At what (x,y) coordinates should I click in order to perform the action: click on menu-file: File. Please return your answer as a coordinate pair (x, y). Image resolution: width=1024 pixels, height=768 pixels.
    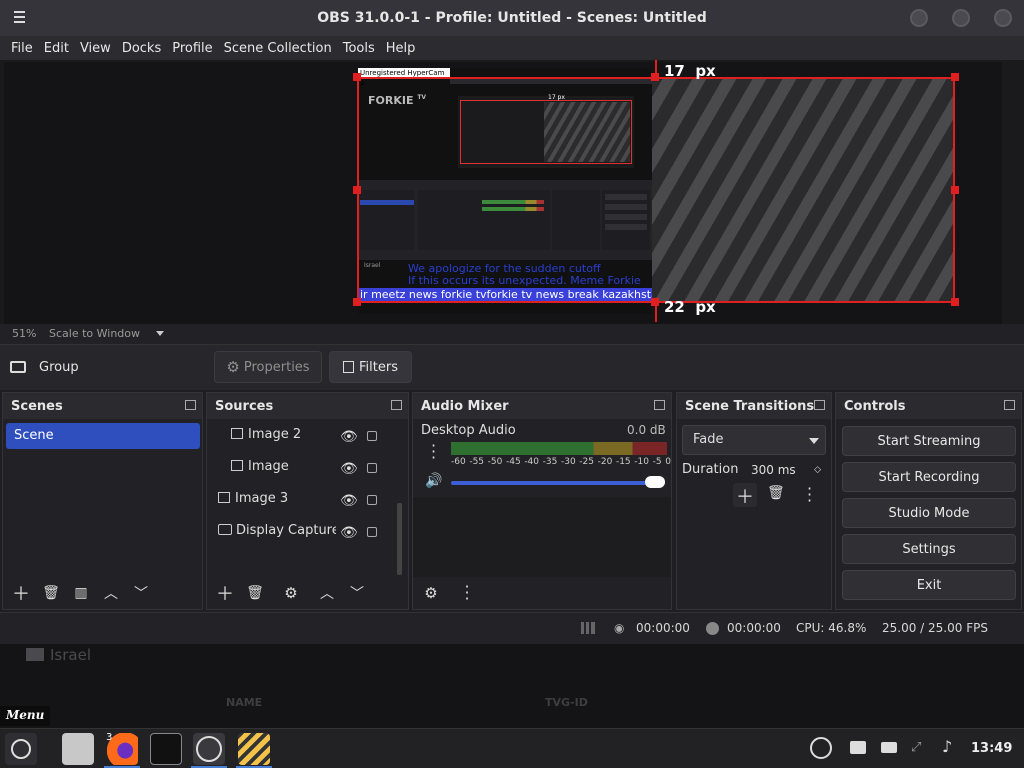
    Looking at the image, I should click on (22, 48).